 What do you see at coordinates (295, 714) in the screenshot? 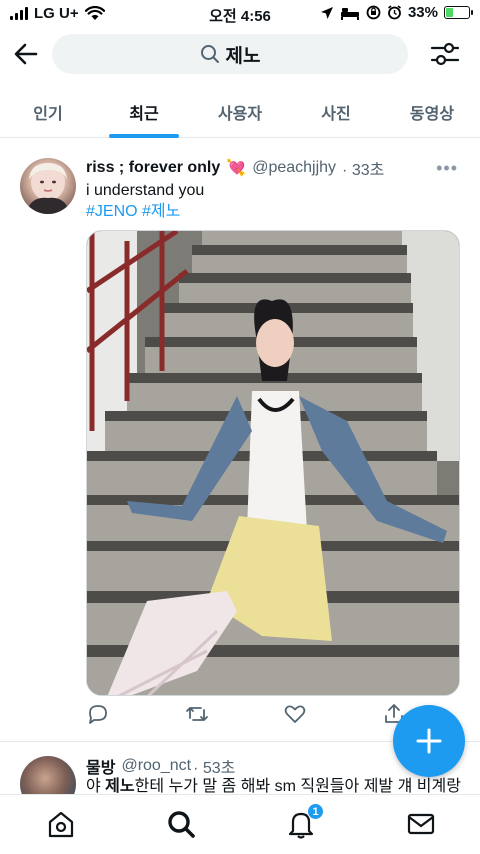
I see `like-icon` at bounding box center [295, 714].